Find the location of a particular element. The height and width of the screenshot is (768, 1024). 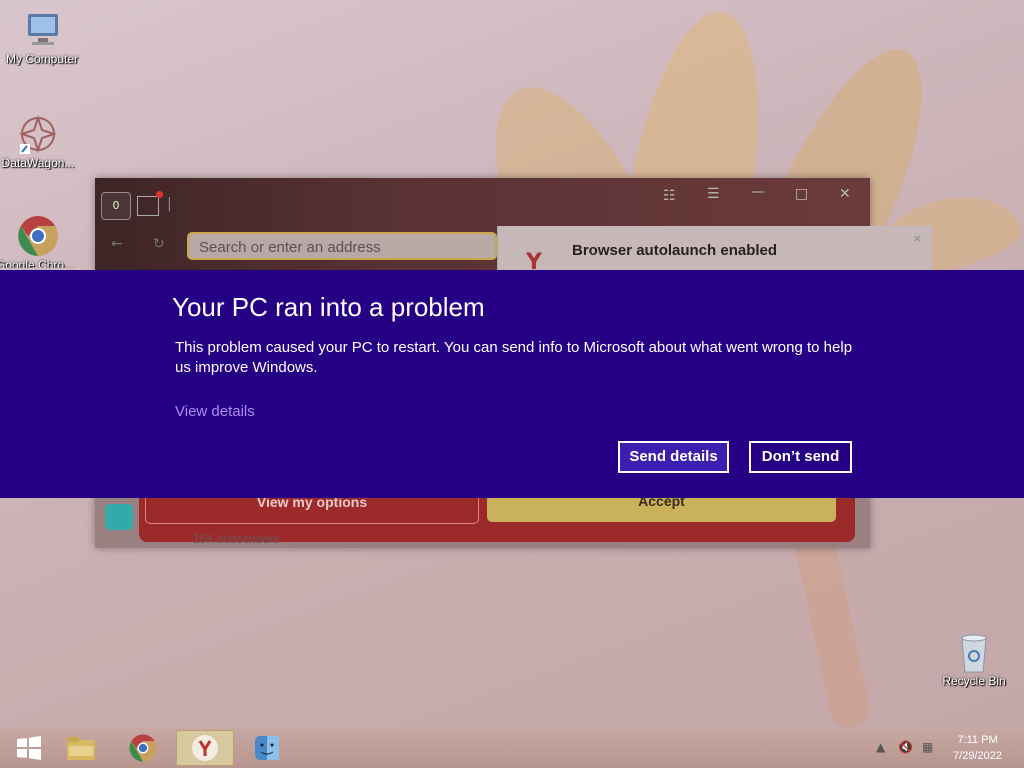

autolaunch-notification: Y Browser autolaunch enabled × is located at coordinates (714, 250).